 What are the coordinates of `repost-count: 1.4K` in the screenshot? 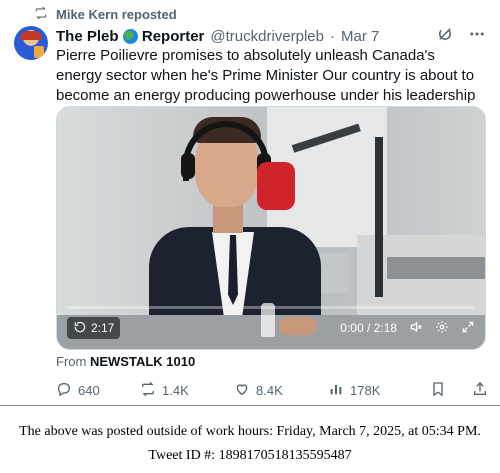 It's located at (175, 390).